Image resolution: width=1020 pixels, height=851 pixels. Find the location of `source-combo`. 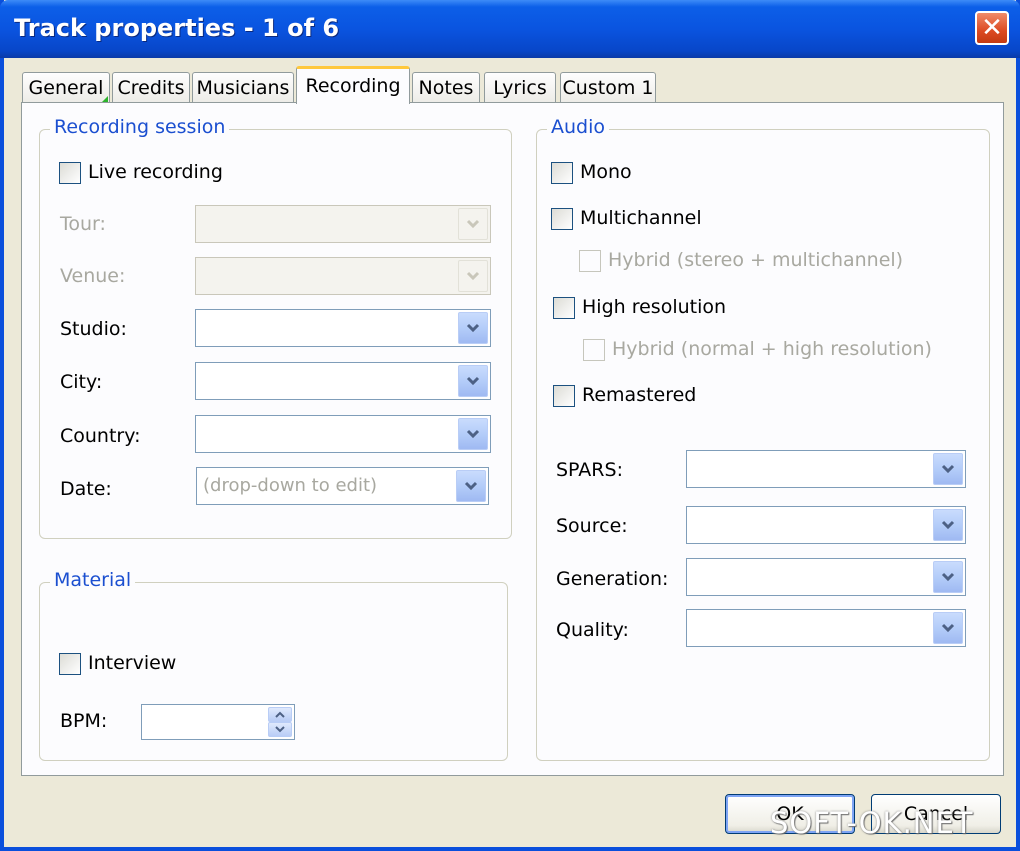

source-combo is located at coordinates (826, 525).